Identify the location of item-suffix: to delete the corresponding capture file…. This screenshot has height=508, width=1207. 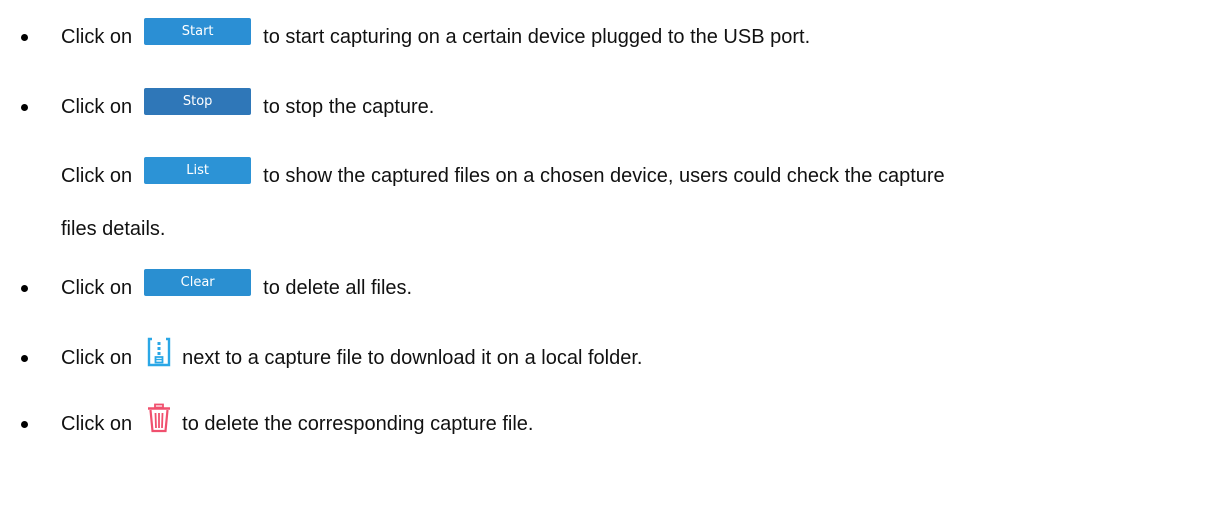
(358, 423).